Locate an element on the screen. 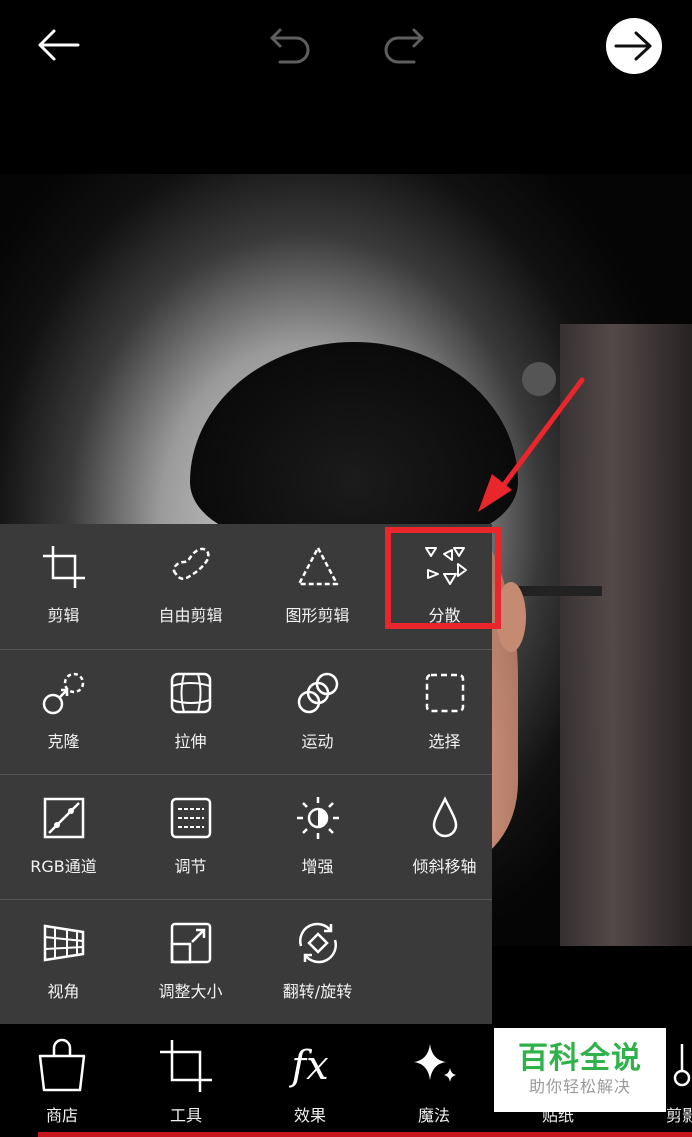 Image resolution: width=692 pixels, height=1137 pixels. arrow-right-circle-icon is located at coordinates (633, 46).